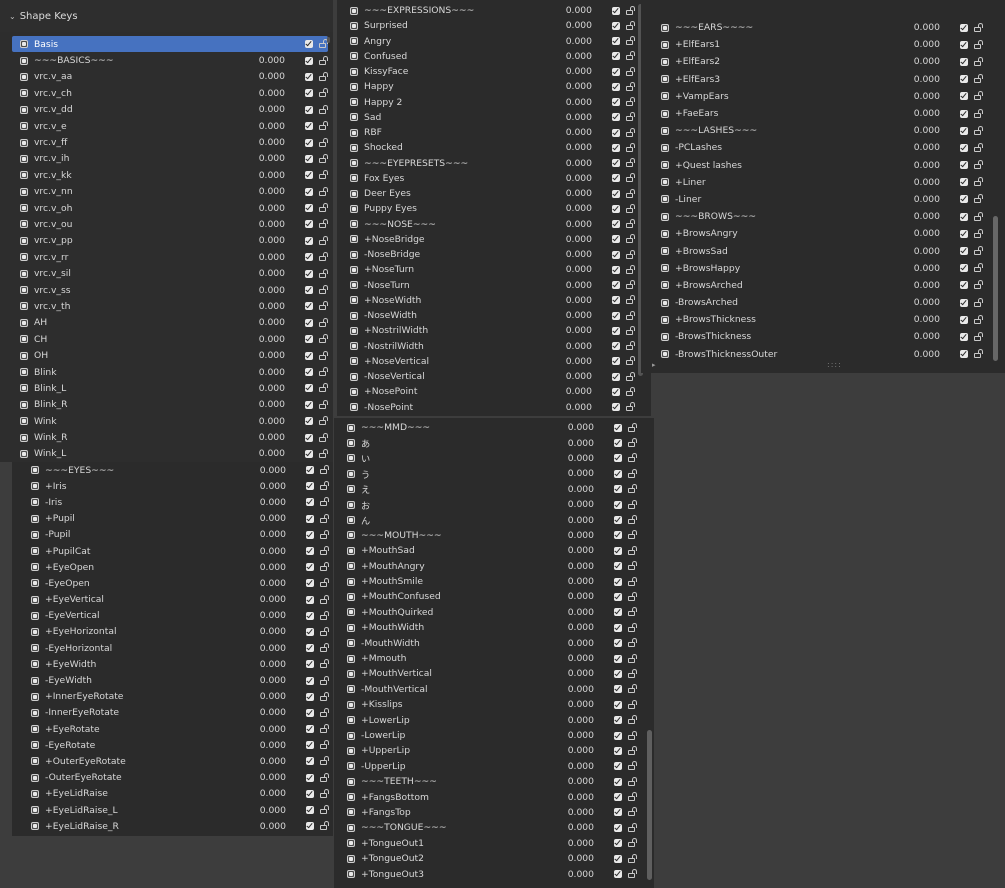 The image size is (1005, 888). I want to click on shape-key-row: +MouthSad 0.000, so click(488, 550).